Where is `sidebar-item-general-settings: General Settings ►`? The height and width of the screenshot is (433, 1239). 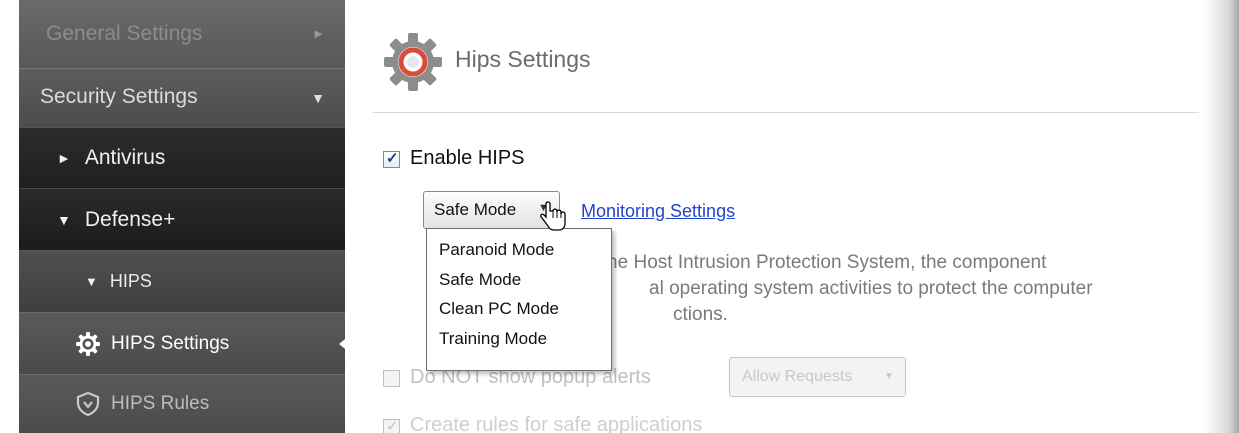
sidebar-item-general-settings: General Settings ► is located at coordinates (182, 34).